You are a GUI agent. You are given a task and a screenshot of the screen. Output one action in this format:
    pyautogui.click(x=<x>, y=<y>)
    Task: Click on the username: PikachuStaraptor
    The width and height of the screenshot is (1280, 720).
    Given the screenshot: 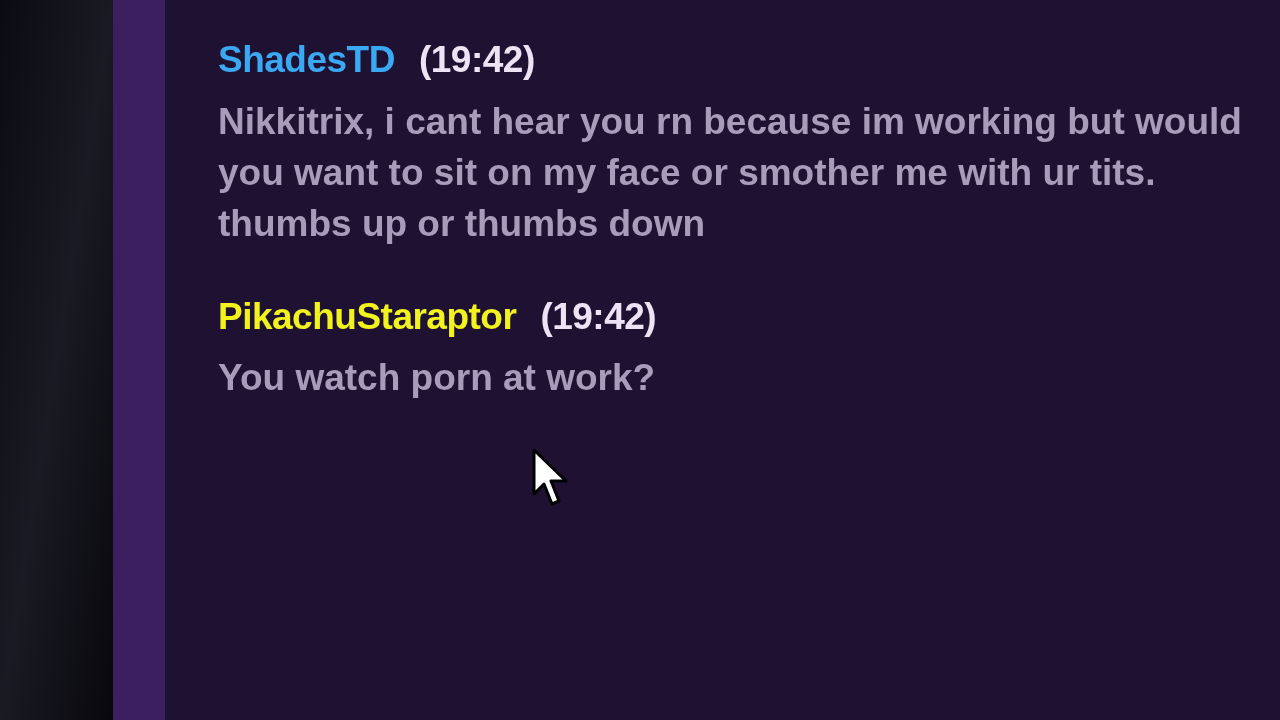 What is the action you would take?
    pyautogui.click(x=367, y=316)
    